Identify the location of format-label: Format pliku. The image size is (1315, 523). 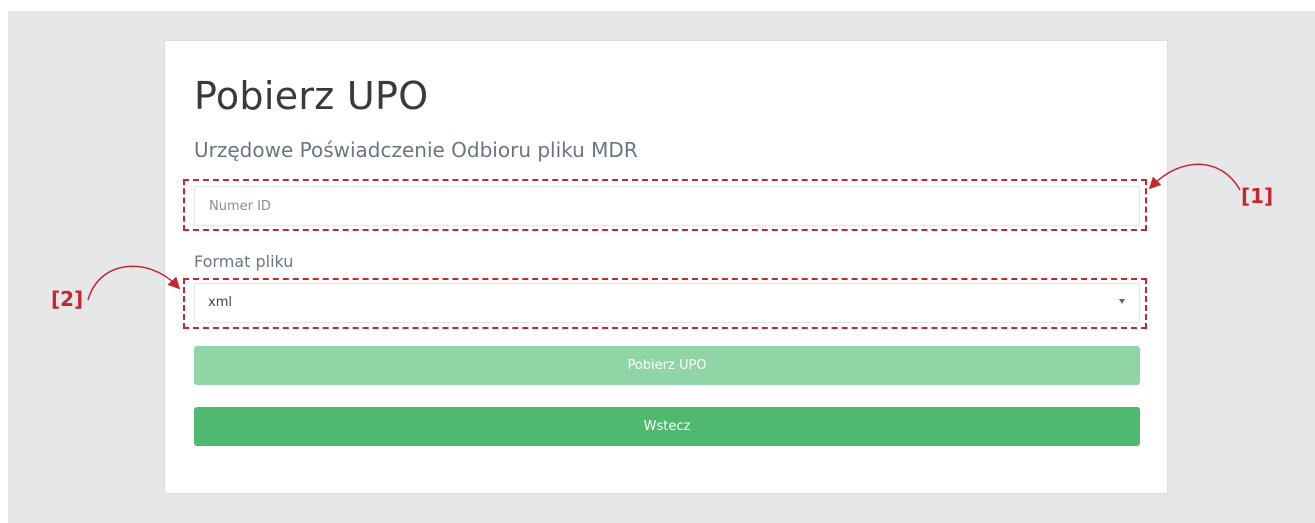
(244, 261).